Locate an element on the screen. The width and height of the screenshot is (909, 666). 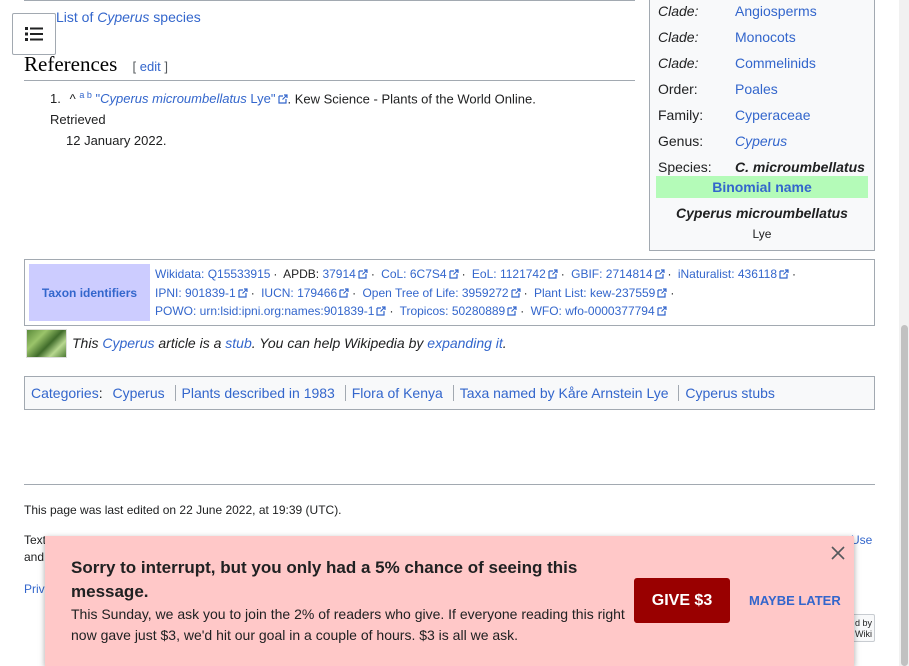
taxon-gbif: GBIF: 2714814 is located at coordinates (618, 274).